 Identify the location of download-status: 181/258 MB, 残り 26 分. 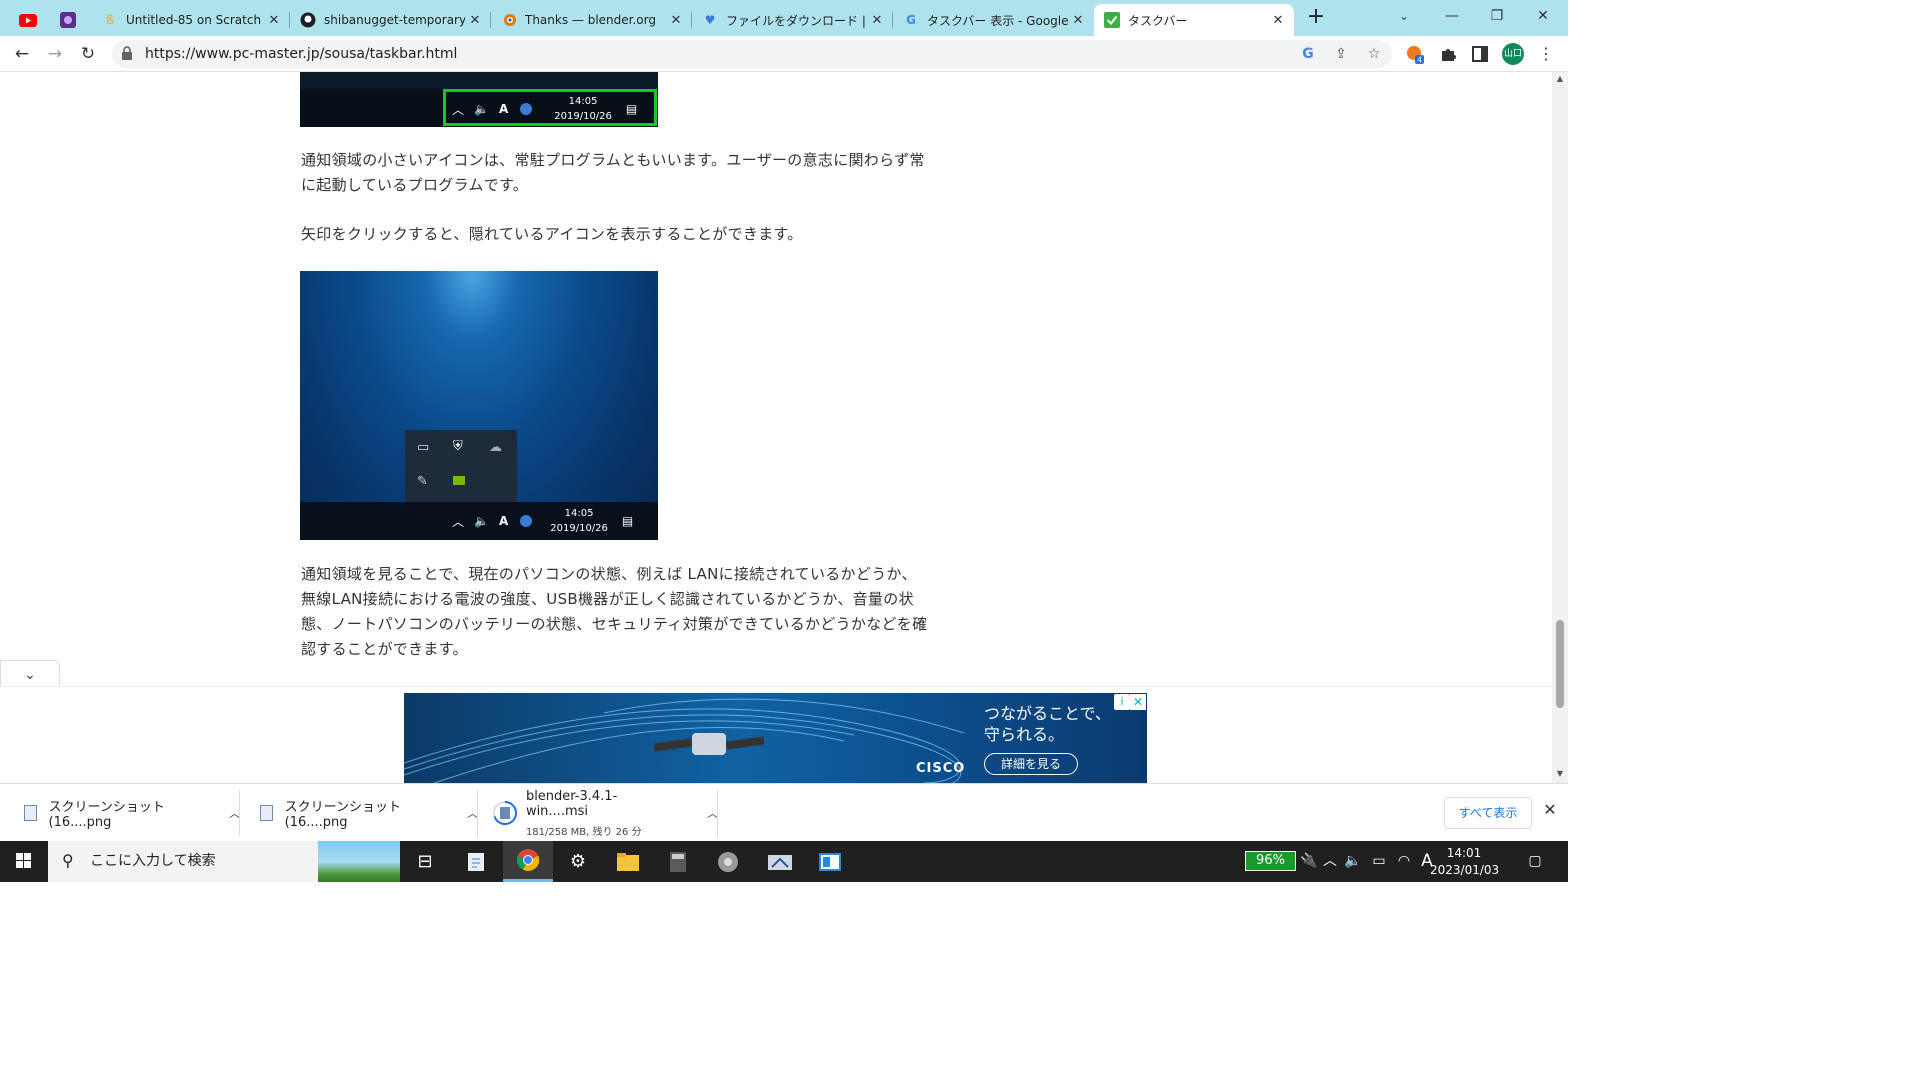
(583, 832).